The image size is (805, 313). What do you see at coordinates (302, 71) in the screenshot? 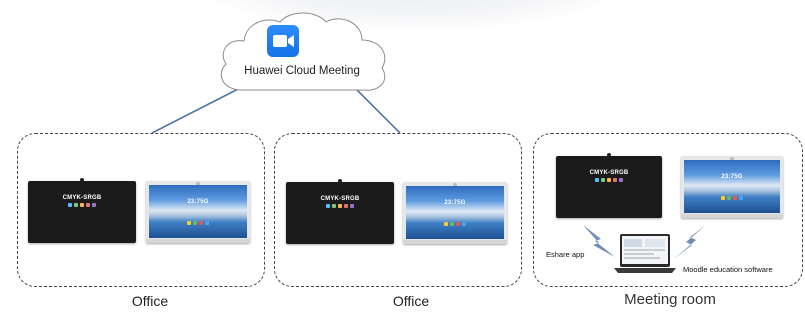
I see `cloud-label: Huawei Cloud Meeting` at bounding box center [302, 71].